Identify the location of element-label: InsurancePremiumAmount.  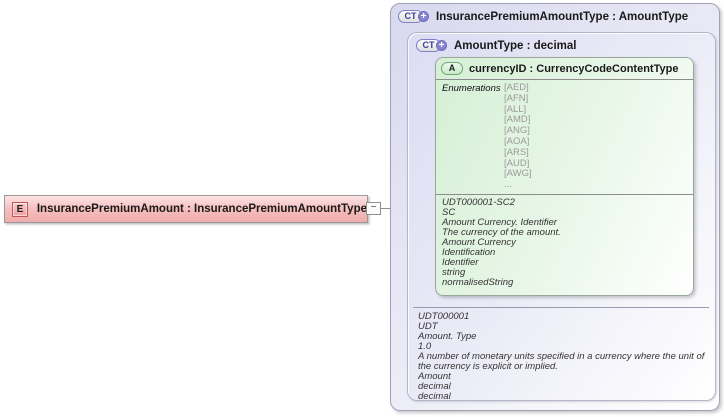
(201, 209).